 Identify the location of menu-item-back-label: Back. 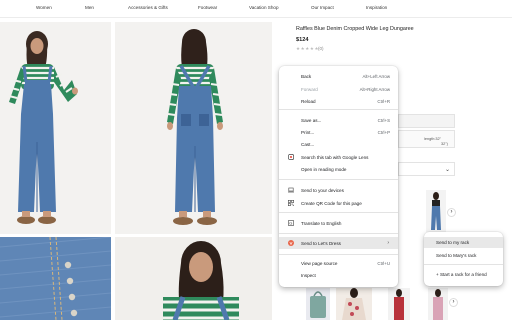
(306, 76).